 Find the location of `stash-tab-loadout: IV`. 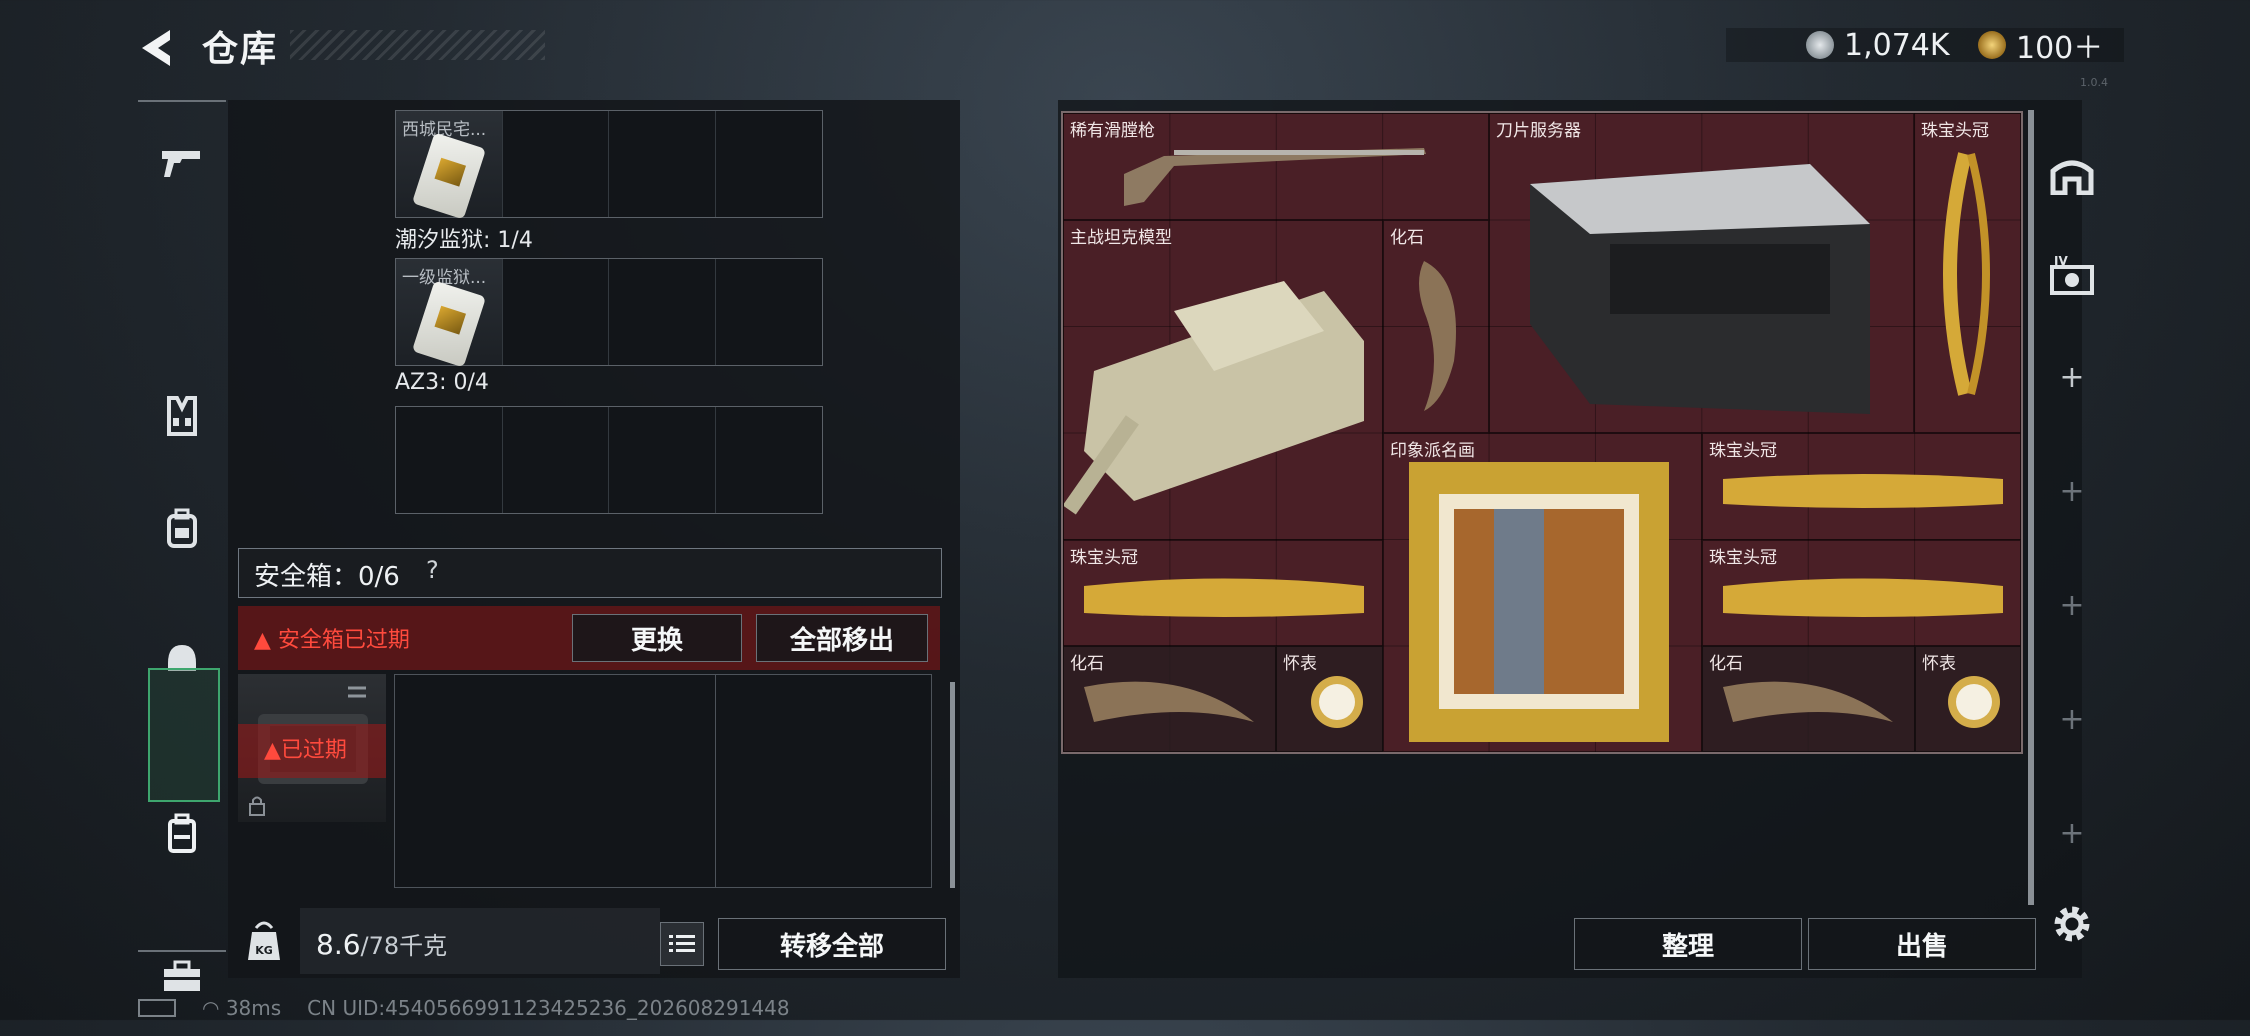

stash-tab-loadout: IV is located at coordinates (2072, 275).